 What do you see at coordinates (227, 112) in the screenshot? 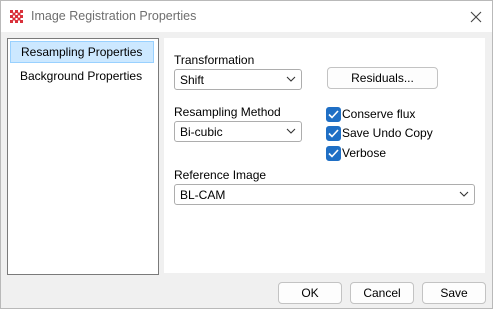
I see `resampling-method-label: Resampling Method` at bounding box center [227, 112].